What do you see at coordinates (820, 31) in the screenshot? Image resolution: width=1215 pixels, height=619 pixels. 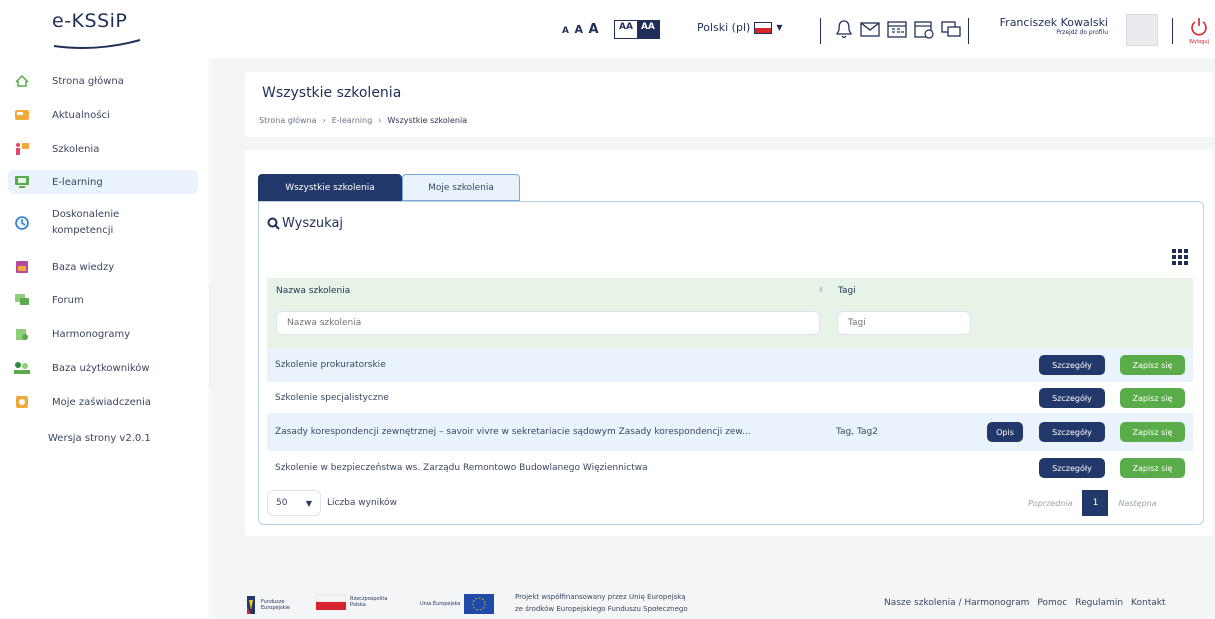 I see `divider` at bounding box center [820, 31].